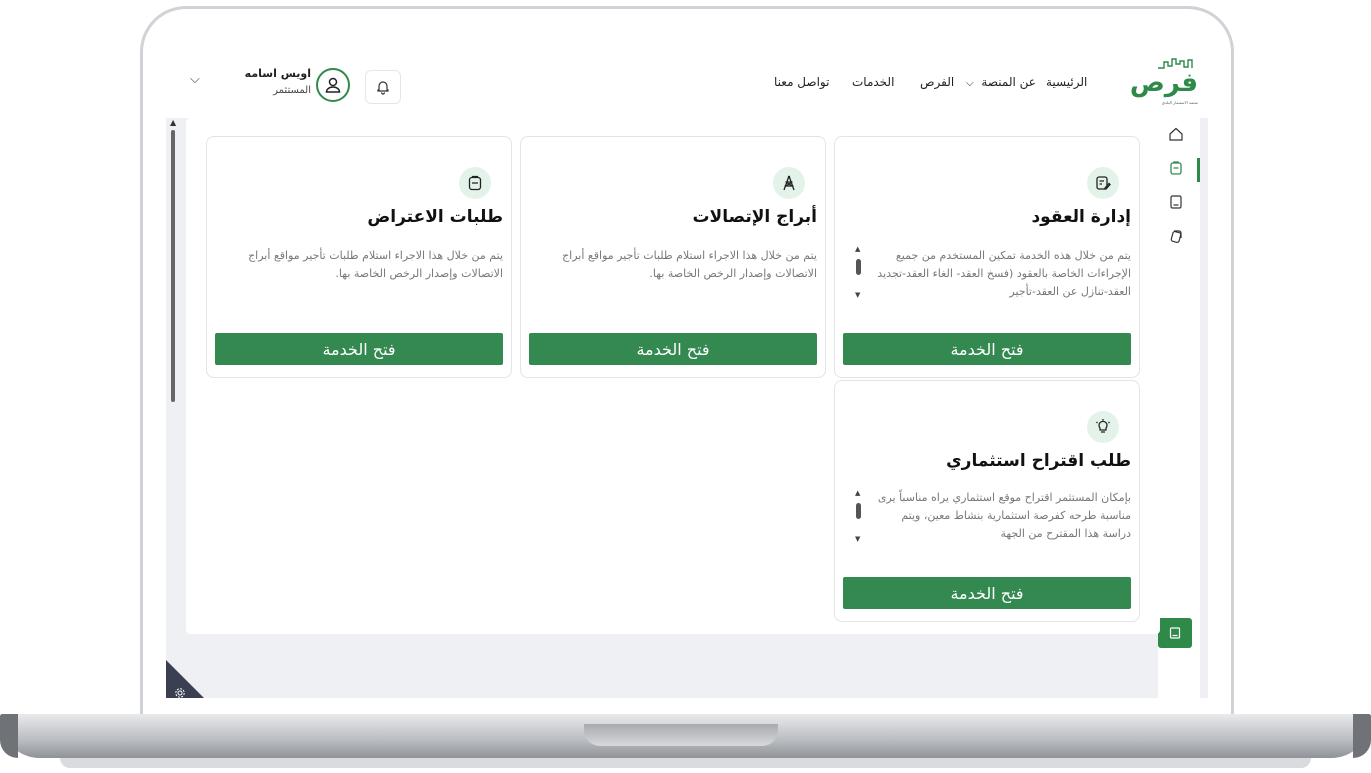  I want to click on laptop-shadow, so click(685, 763).